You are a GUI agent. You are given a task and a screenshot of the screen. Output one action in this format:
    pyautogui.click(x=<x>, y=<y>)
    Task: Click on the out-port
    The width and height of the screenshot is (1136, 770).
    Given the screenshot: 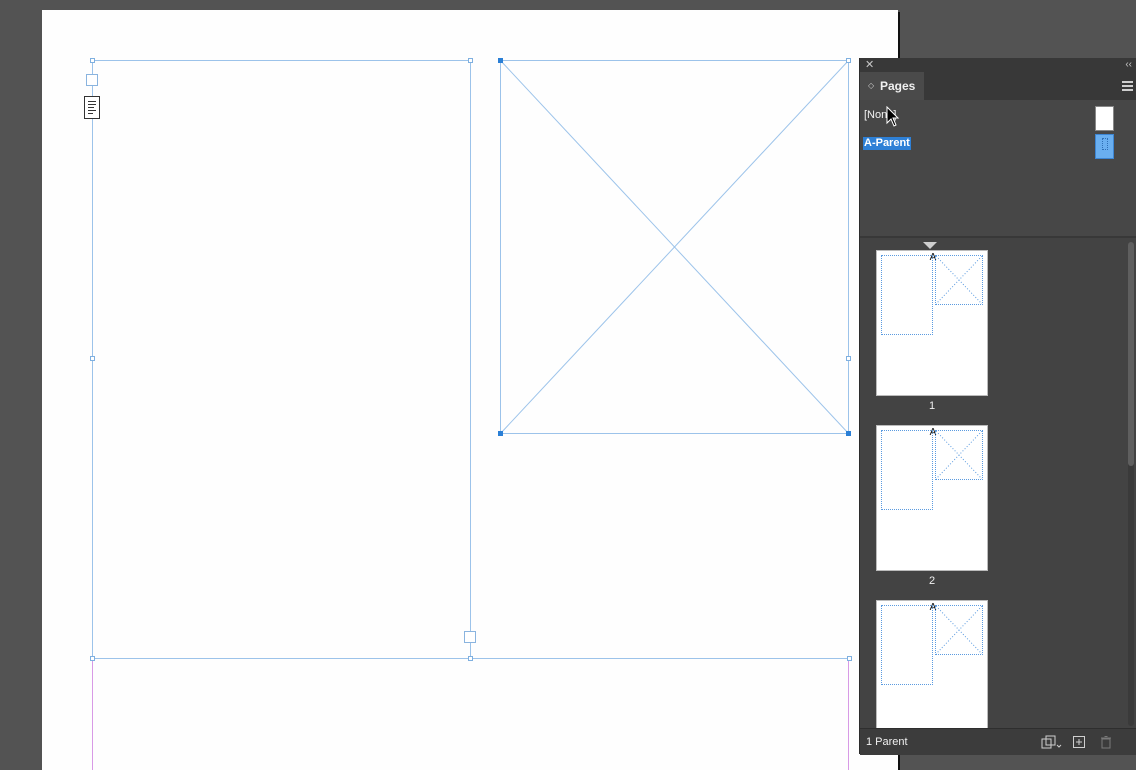 What is the action you would take?
    pyautogui.click(x=470, y=637)
    